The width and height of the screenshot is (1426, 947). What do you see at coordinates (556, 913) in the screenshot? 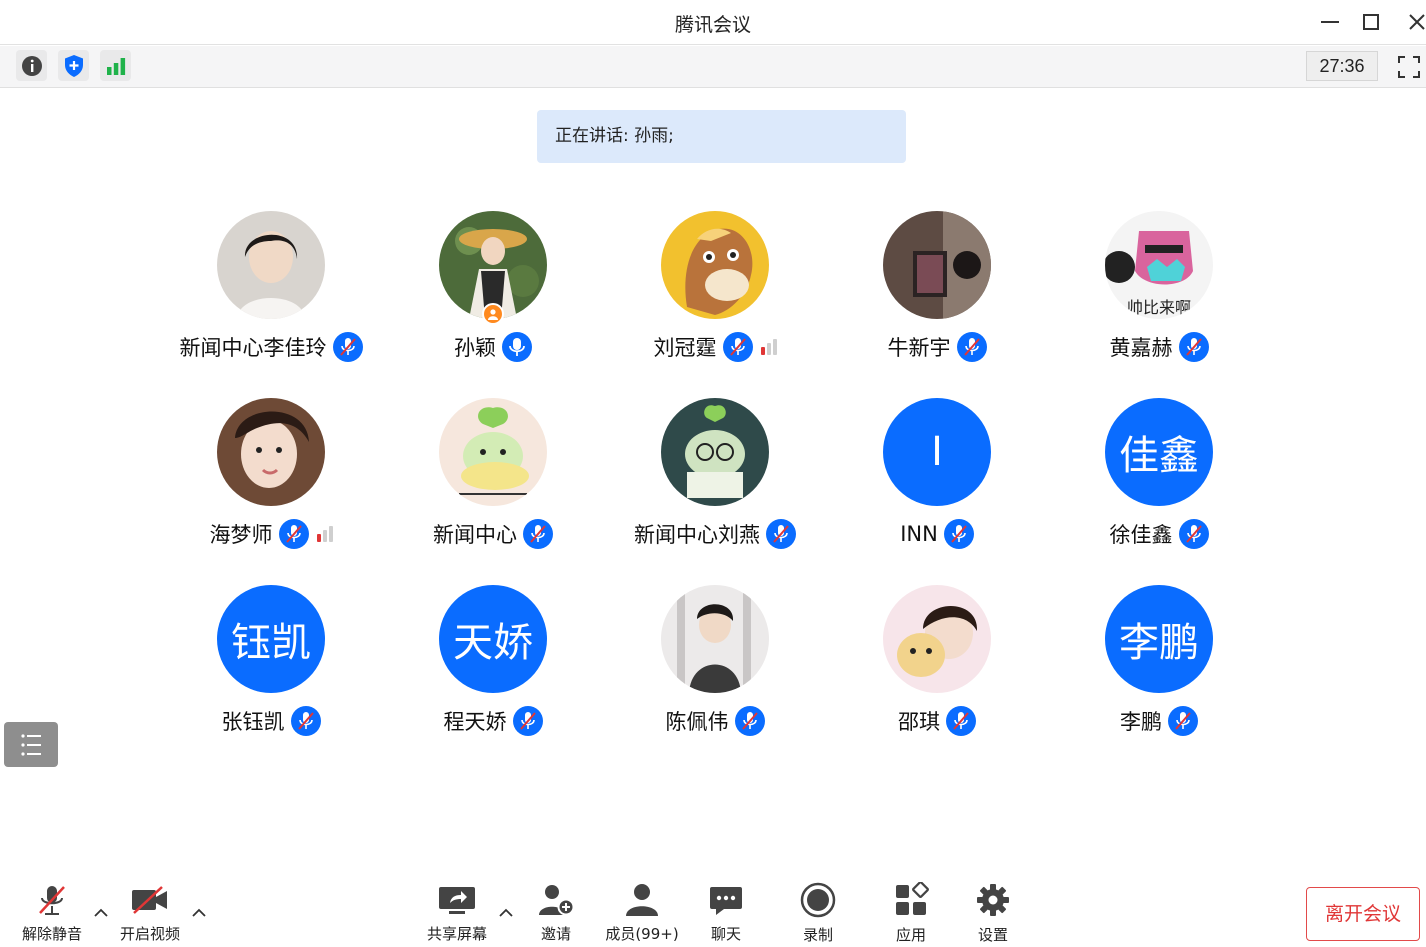
I see `invite-button: 邀请` at bounding box center [556, 913].